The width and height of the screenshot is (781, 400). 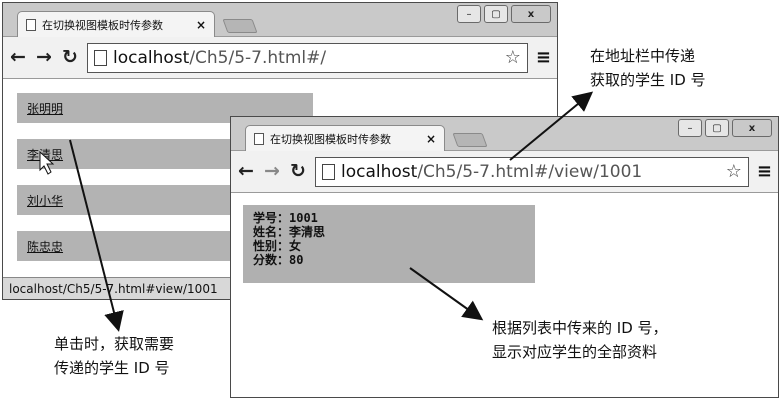 What do you see at coordinates (47, 162) in the screenshot?
I see `cursor-icon` at bounding box center [47, 162].